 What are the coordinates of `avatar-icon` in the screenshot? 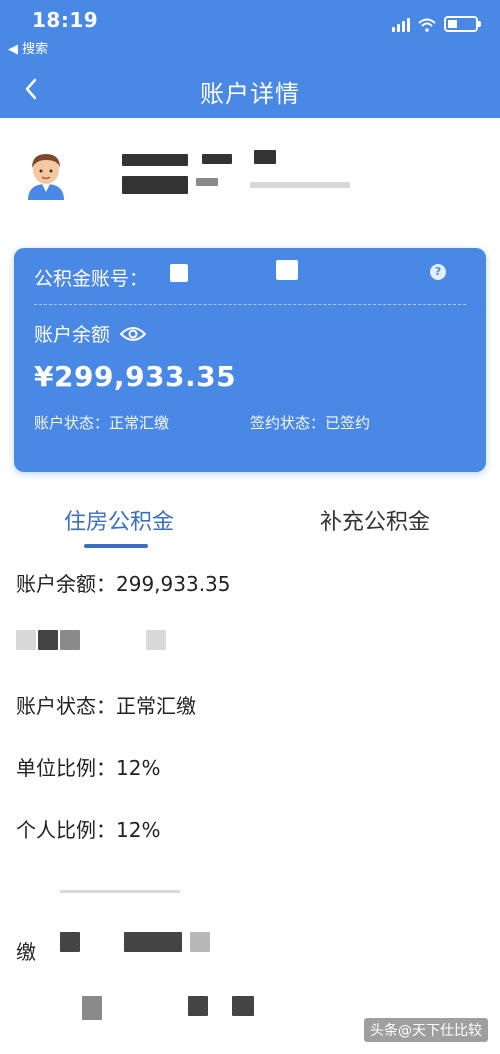 It's located at (46, 177).